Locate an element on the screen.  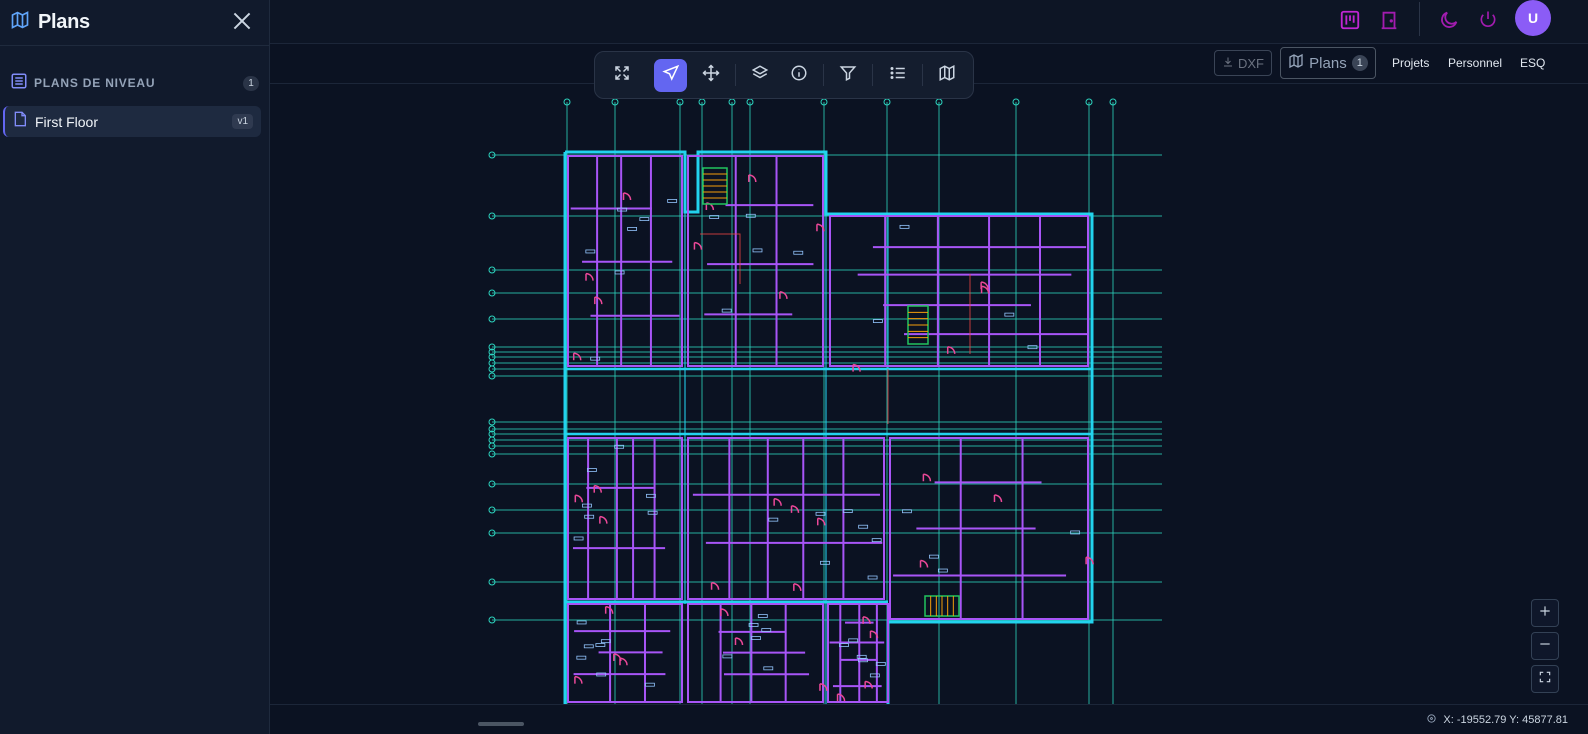
pan-tool-button is located at coordinates (710, 75).